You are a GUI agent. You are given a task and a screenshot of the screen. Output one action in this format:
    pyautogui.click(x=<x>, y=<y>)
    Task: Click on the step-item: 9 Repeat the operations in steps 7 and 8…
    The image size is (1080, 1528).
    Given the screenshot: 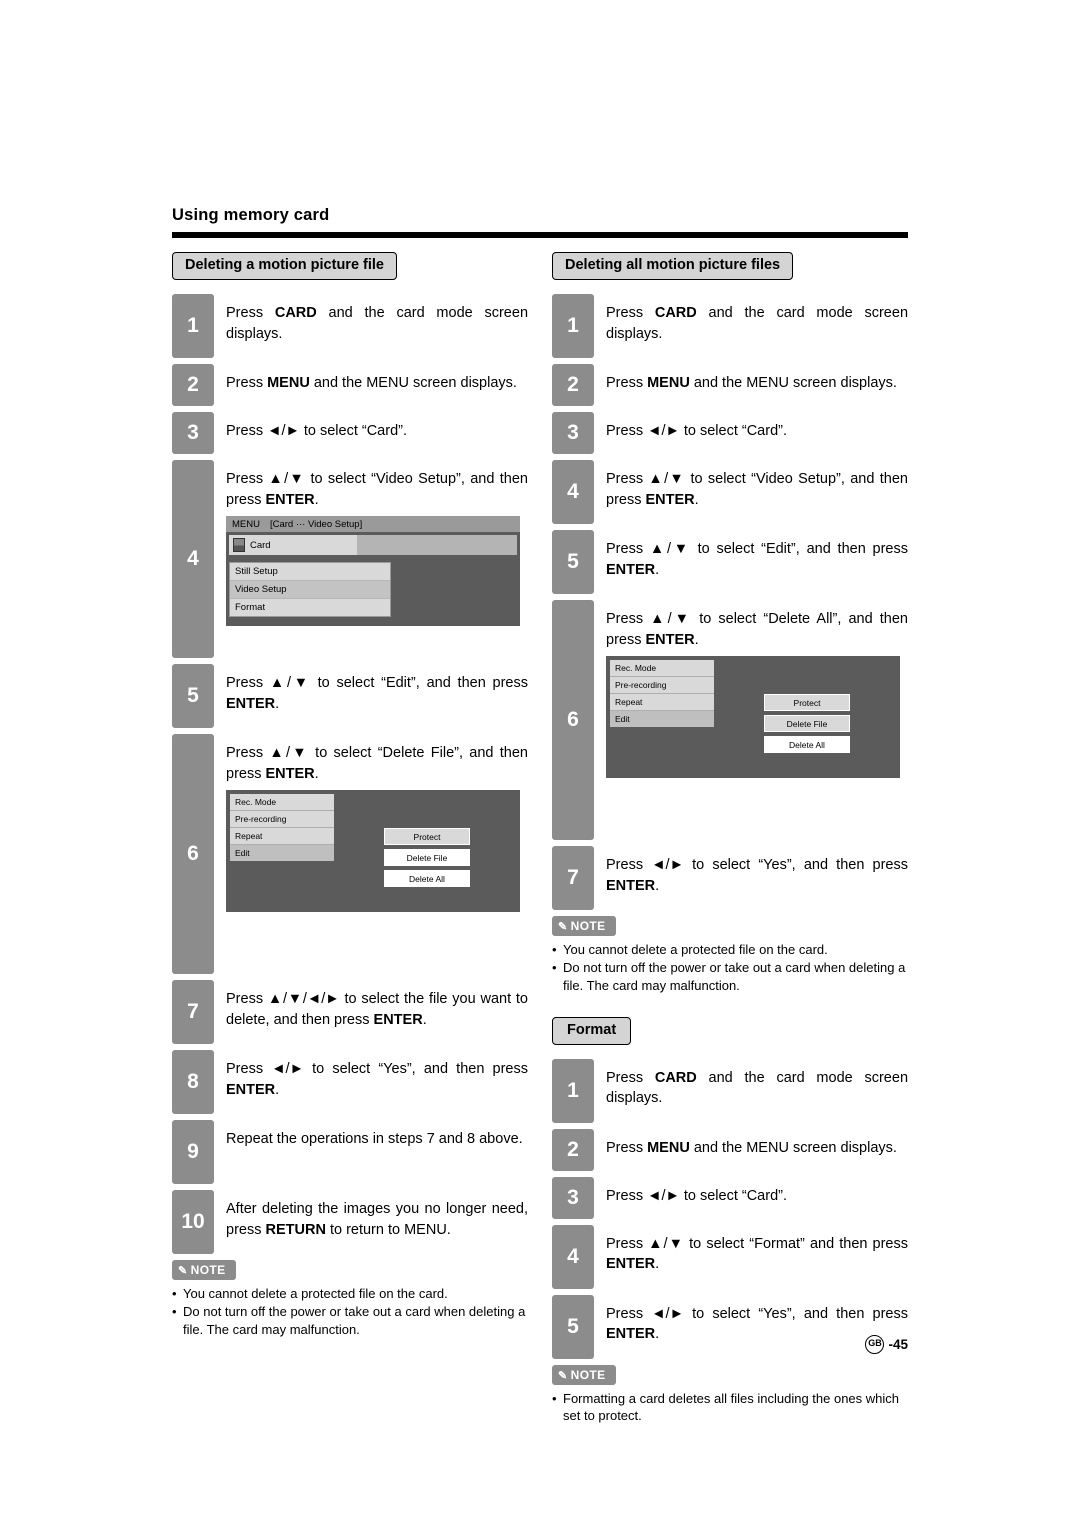 What is the action you would take?
    pyautogui.click(x=350, y=1151)
    